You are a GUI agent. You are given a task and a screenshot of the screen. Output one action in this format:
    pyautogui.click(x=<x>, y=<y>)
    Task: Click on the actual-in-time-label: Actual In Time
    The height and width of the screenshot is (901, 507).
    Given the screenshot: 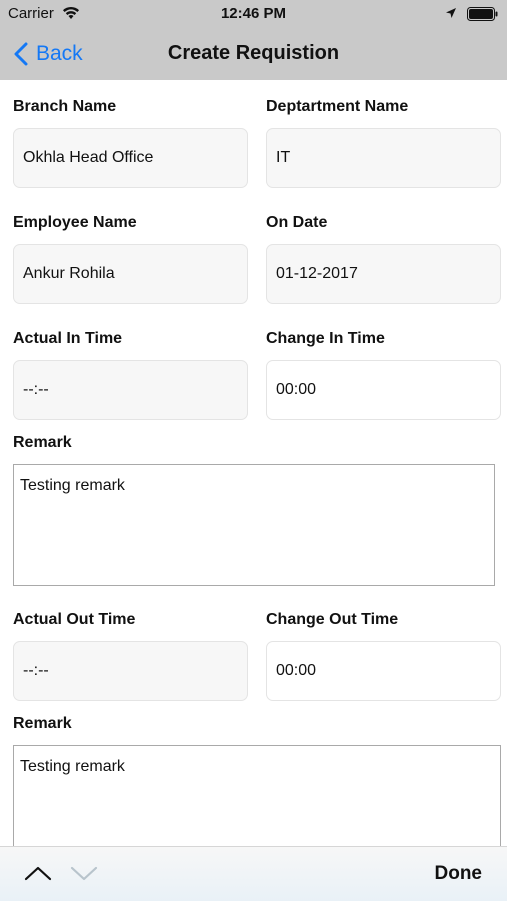 What is the action you would take?
    pyautogui.click(x=68, y=338)
    